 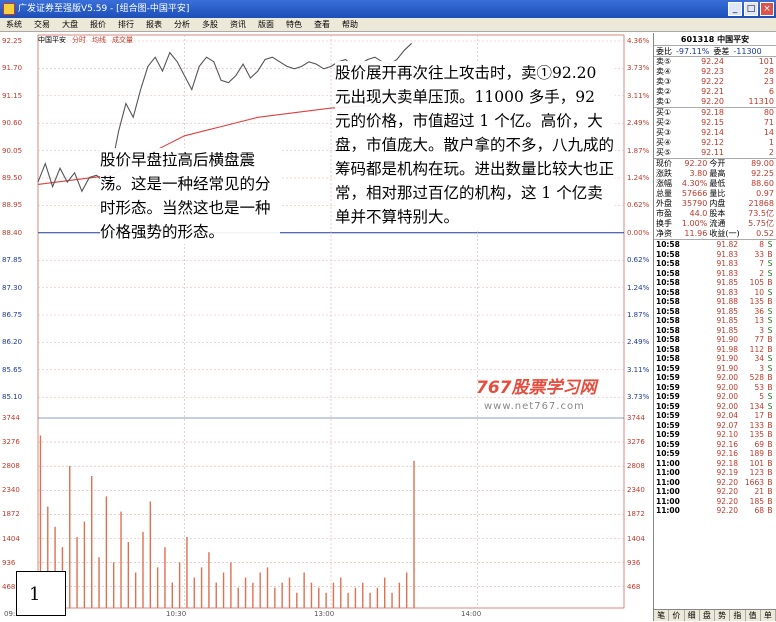 What do you see at coordinates (638, 369) in the screenshot?
I see `percent-label: 3.11%` at bounding box center [638, 369].